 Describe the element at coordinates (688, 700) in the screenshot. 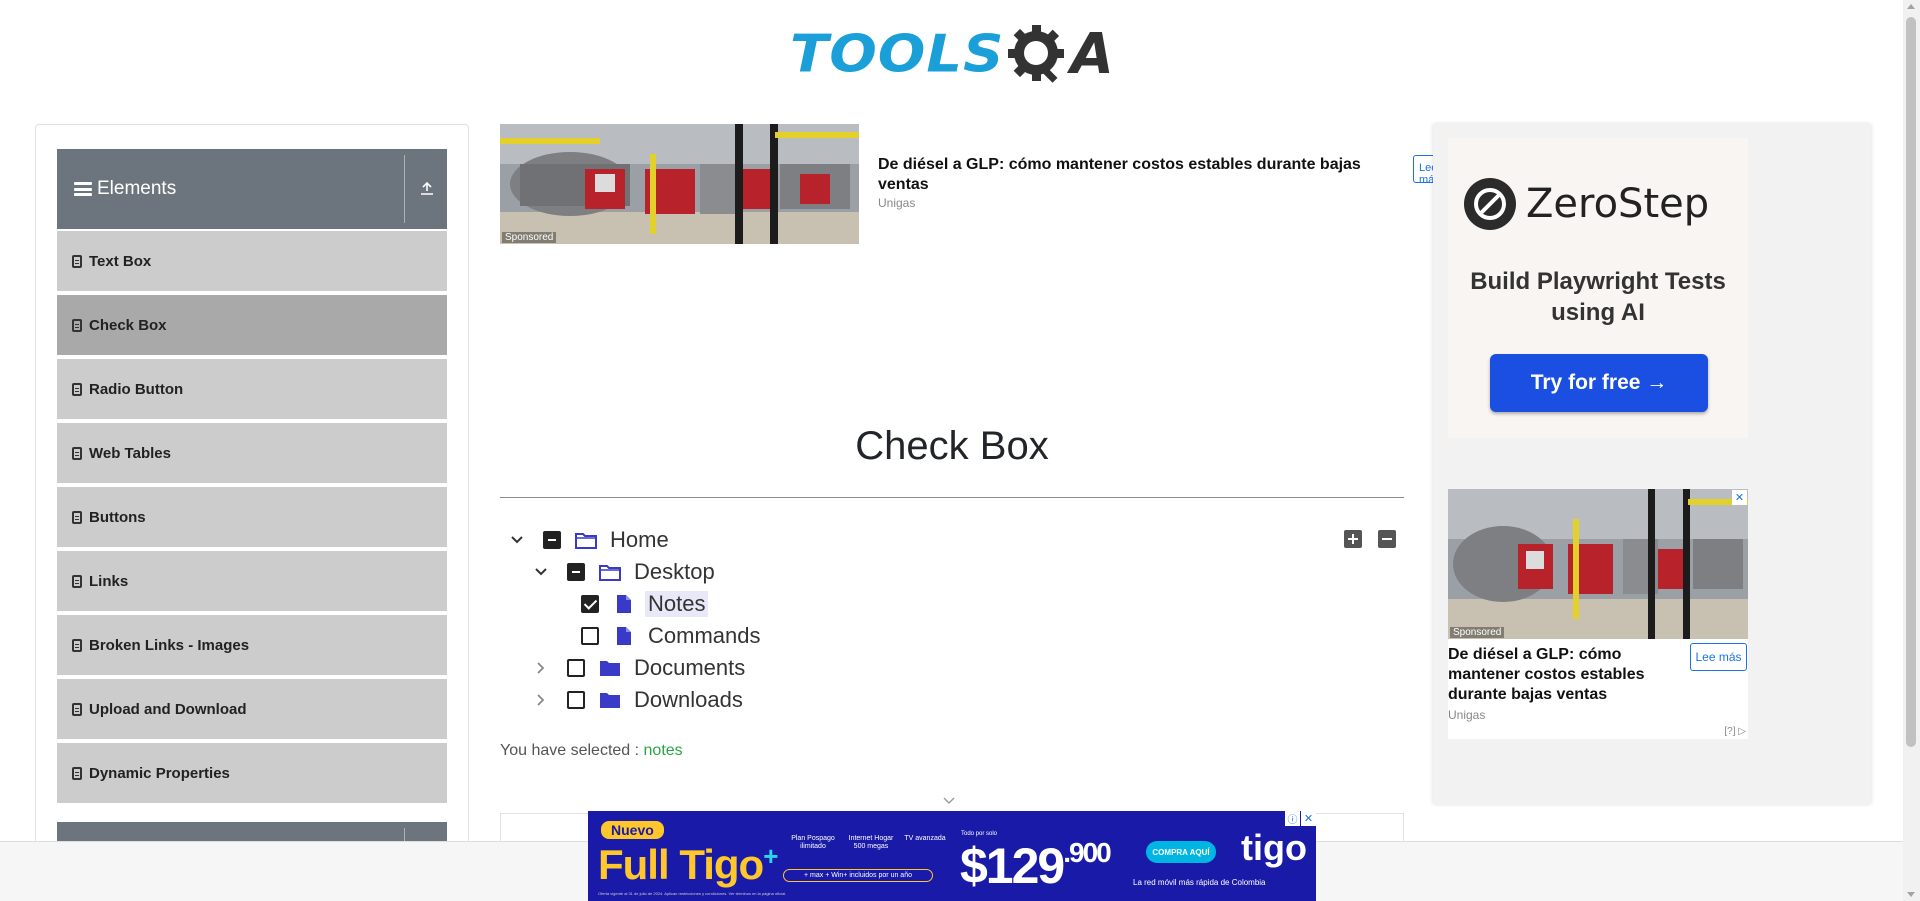

I see `tree-node-label: Downloads` at that location.